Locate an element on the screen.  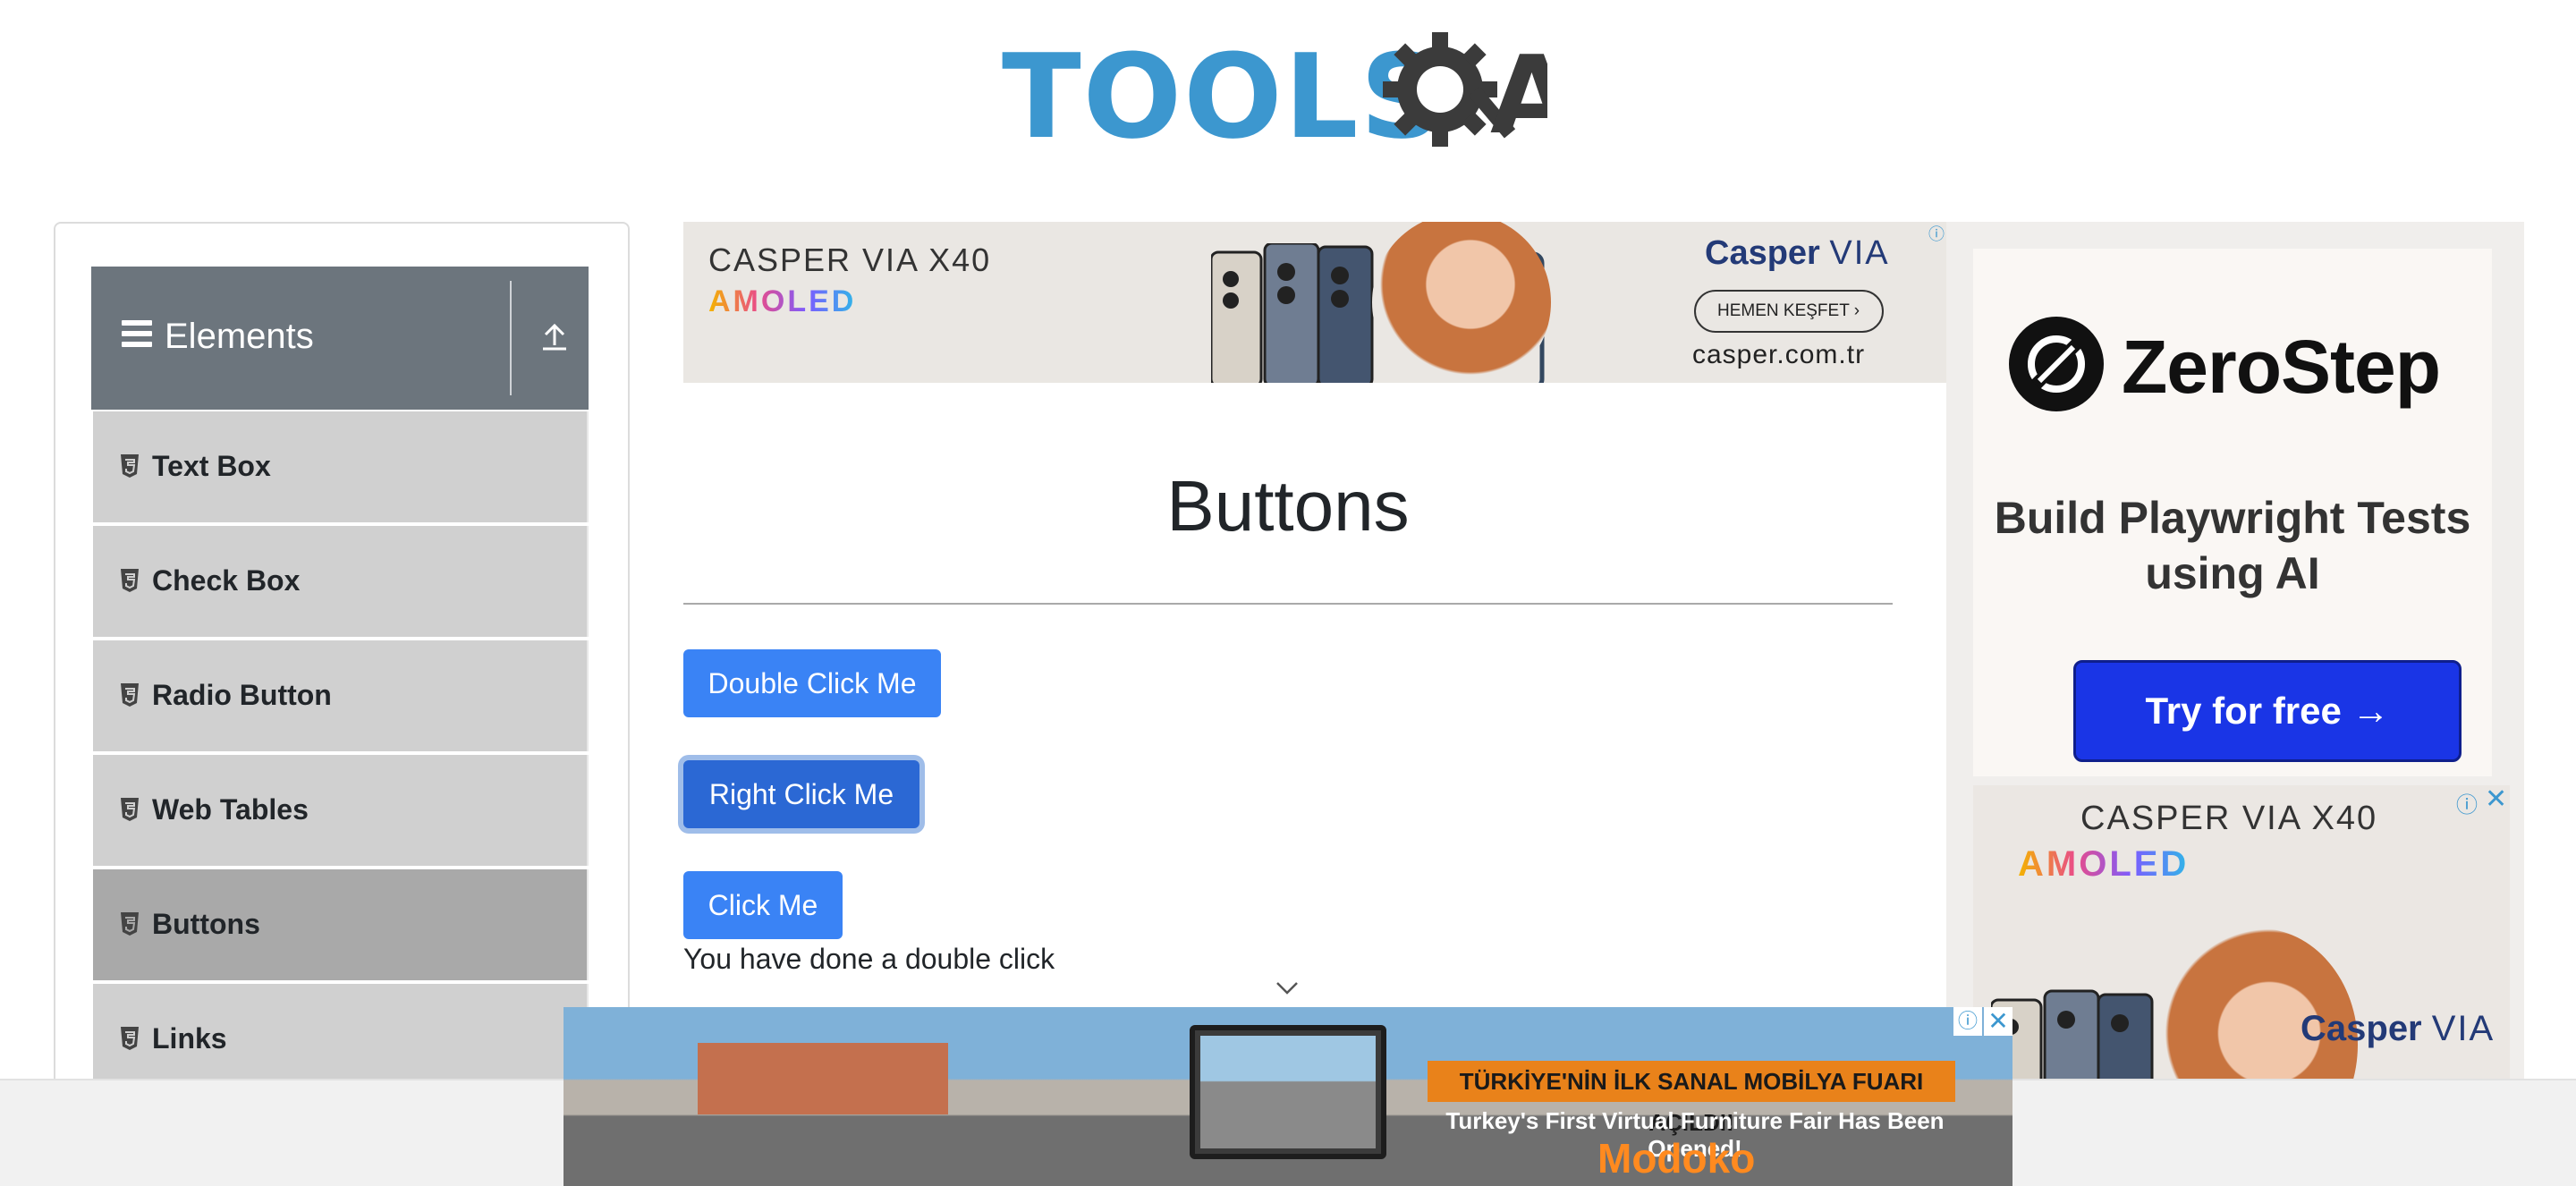
ad-cta-button: HEMEN KEŞFET › is located at coordinates (1789, 311).